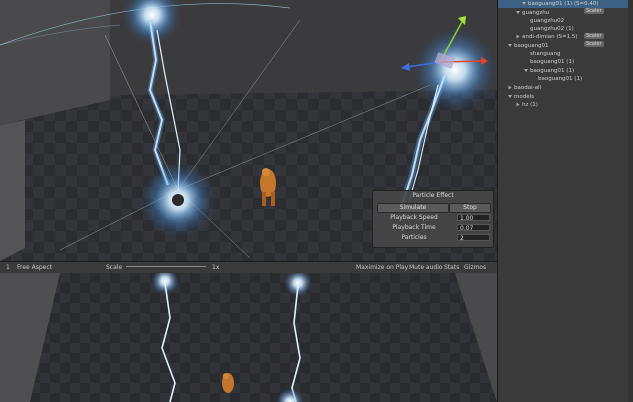 The height and width of the screenshot is (402, 633). What do you see at coordinates (34, 267) in the screenshot?
I see `aspect-dropdown: Free Aspect` at bounding box center [34, 267].